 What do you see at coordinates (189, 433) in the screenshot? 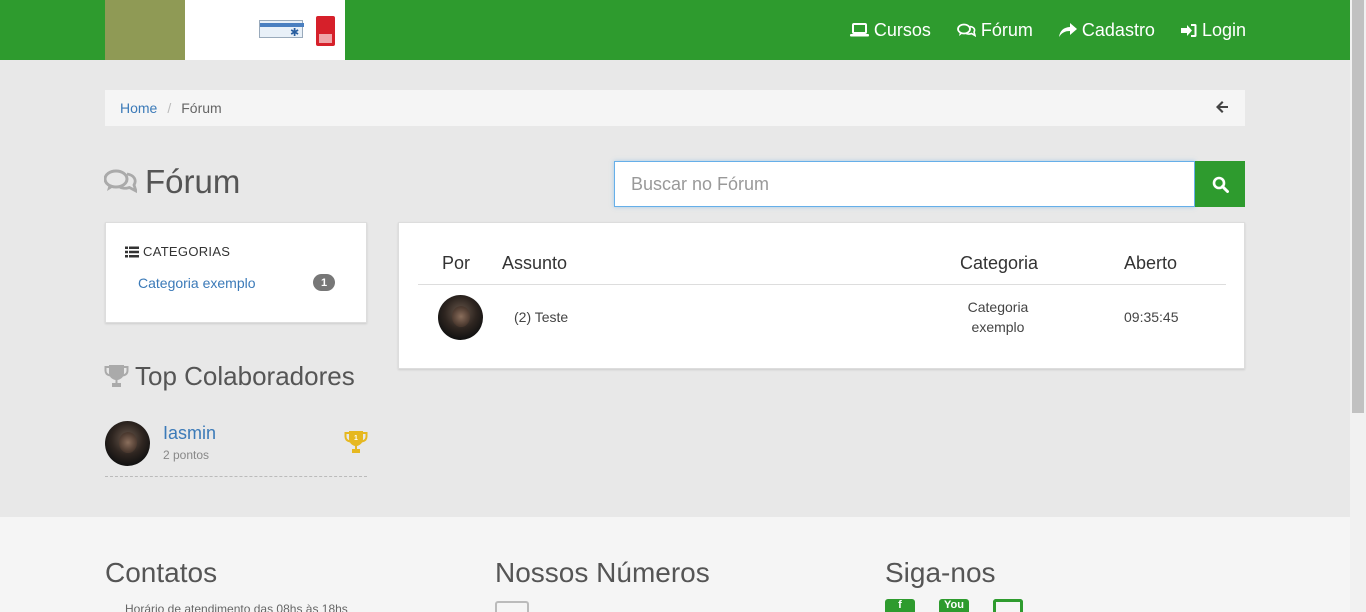
I see `collaborator-name: Iasmin` at bounding box center [189, 433].